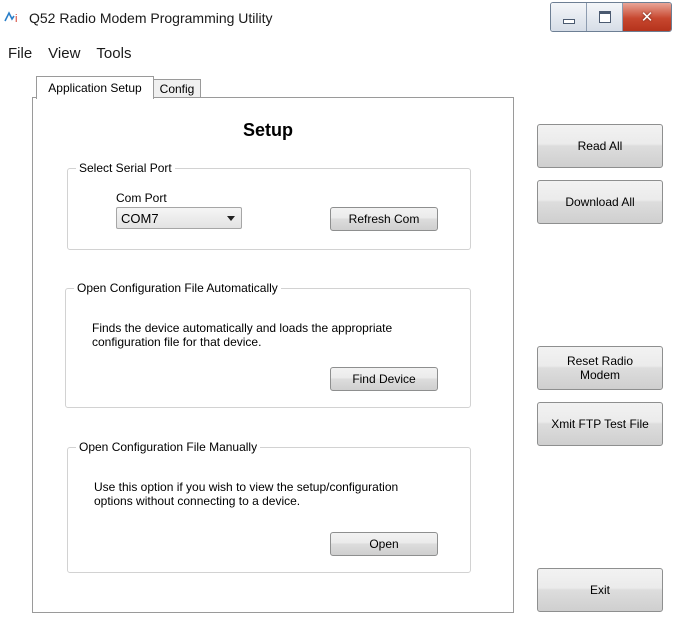 The width and height of the screenshot is (676, 625). I want to click on menu-view: View, so click(64, 53).